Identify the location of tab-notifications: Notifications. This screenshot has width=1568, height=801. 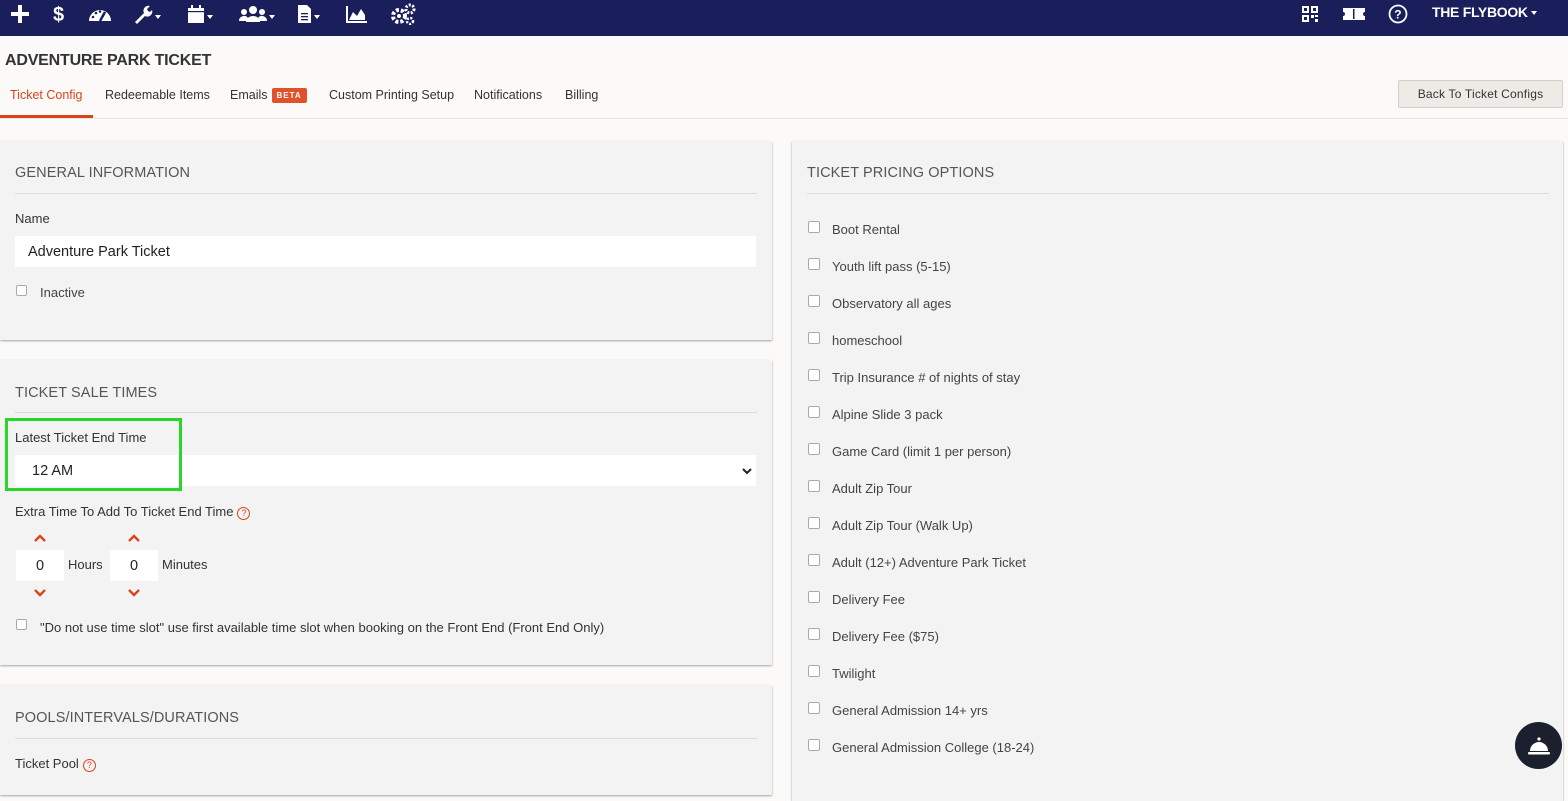
(508, 95).